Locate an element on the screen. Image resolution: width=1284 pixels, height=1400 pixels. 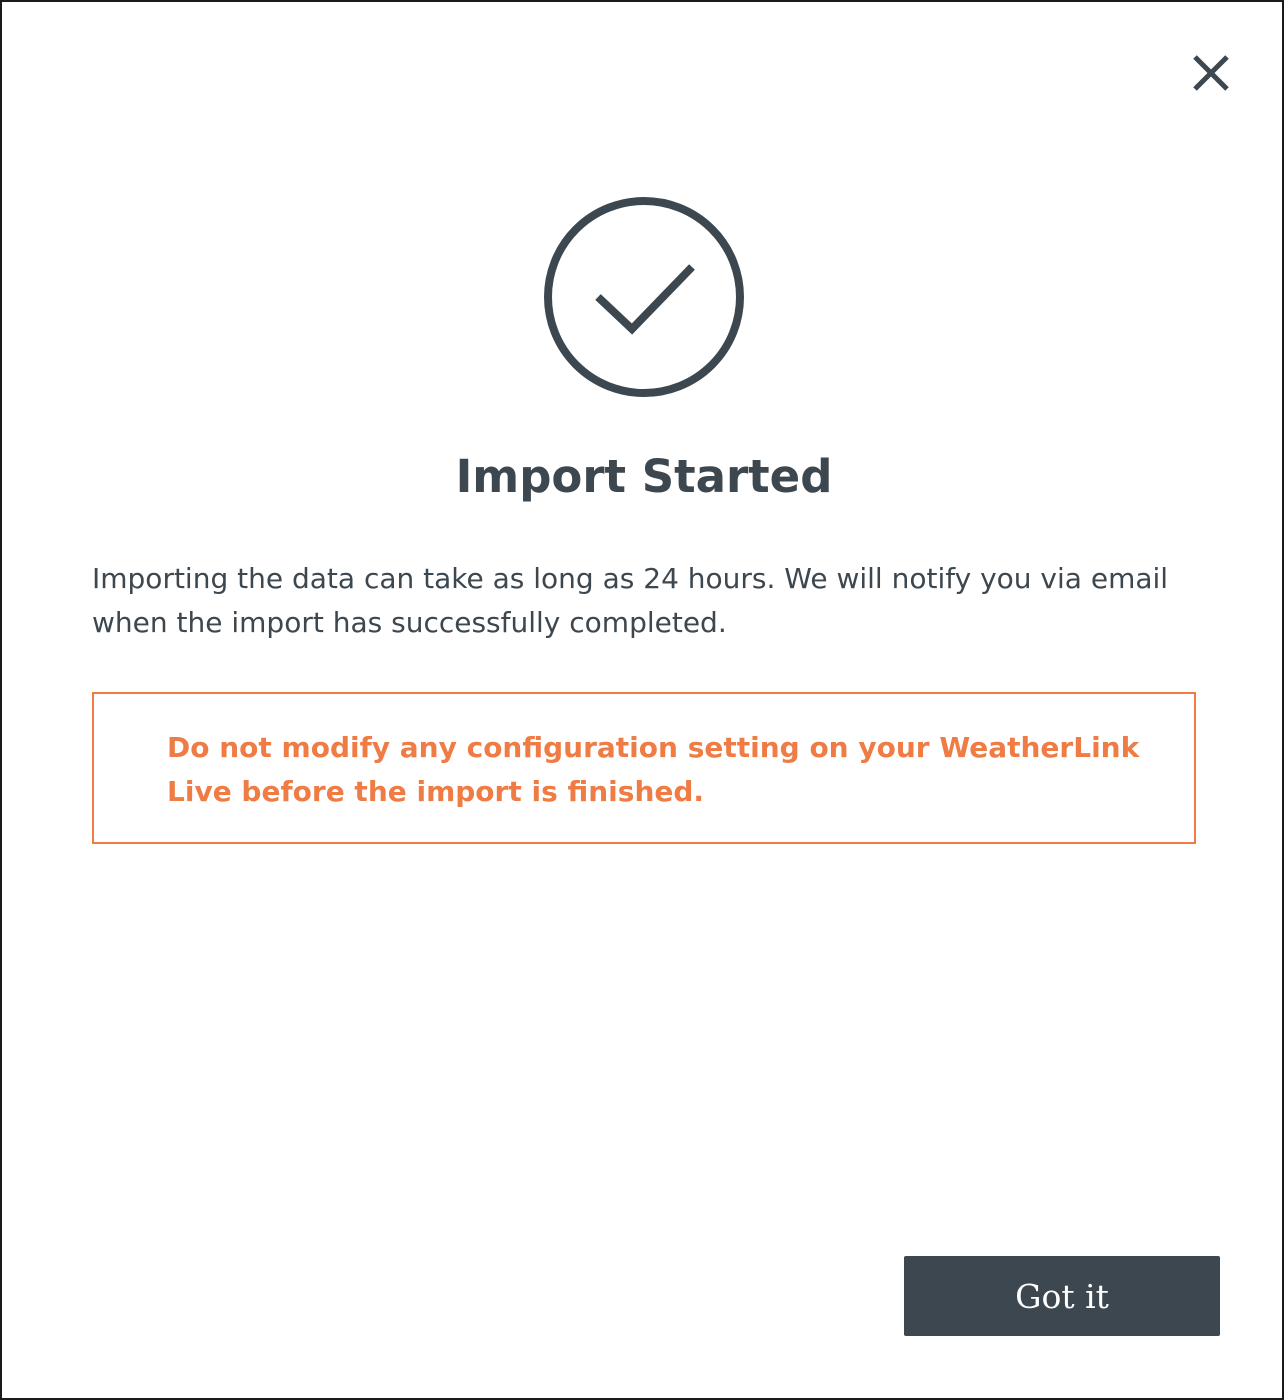
got-it-button: Got it is located at coordinates (1062, 1296).